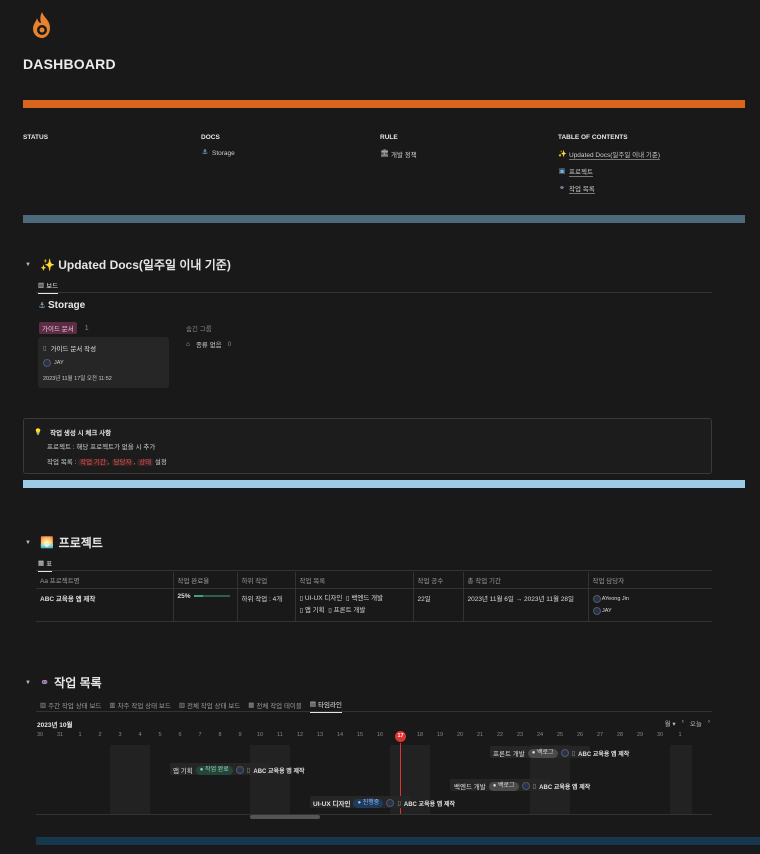 Image resolution: width=760 pixels, height=854 pixels. I want to click on docs-link-storage: ⚓ Storage, so click(218, 153).